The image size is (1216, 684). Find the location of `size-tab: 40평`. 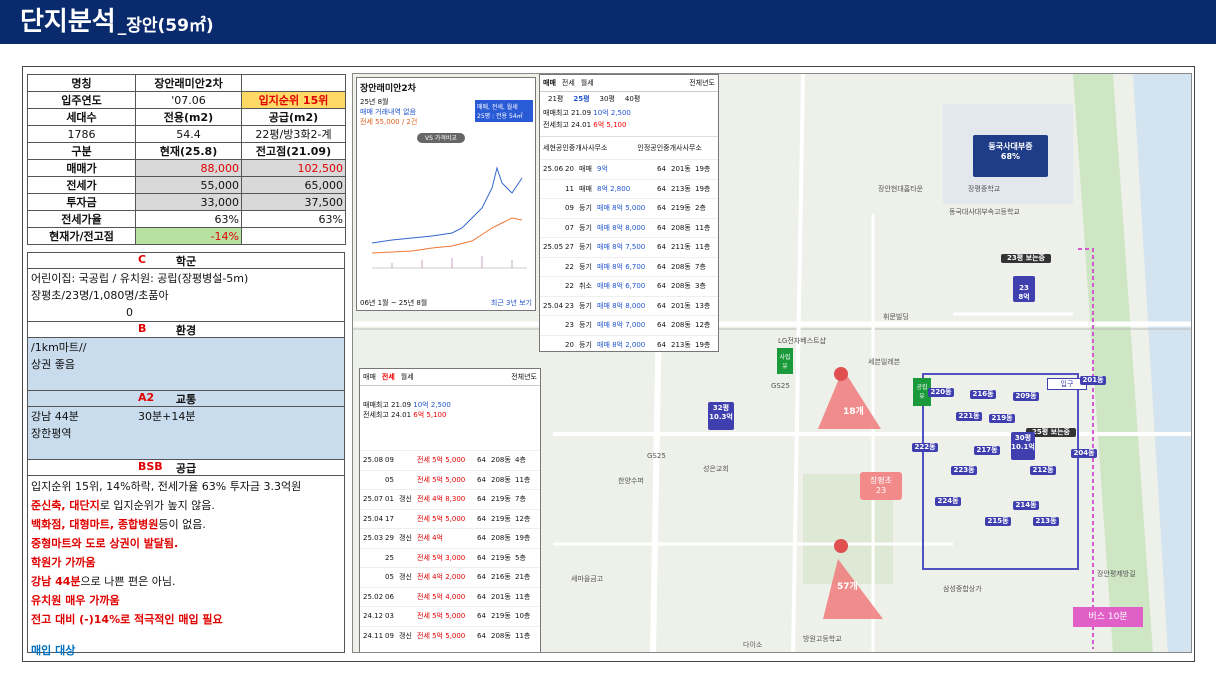

size-tab: 40평 is located at coordinates (632, 99).